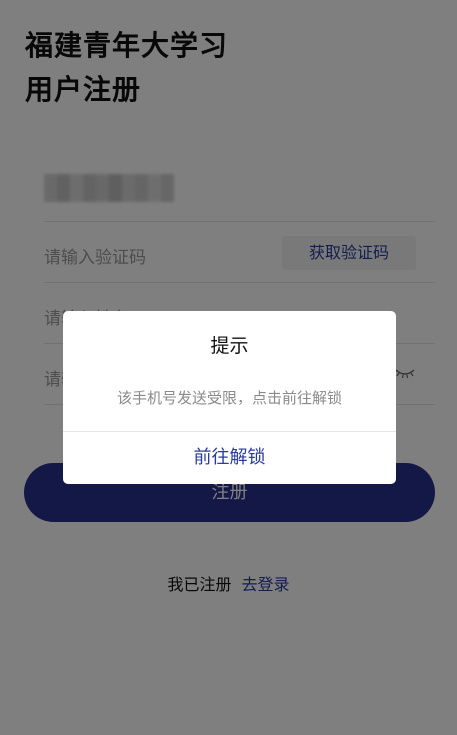  What do you see at coordinates (229, 346) in the screenshot?
I see `dialog-title: 提示` at bounding box center [229, 346].